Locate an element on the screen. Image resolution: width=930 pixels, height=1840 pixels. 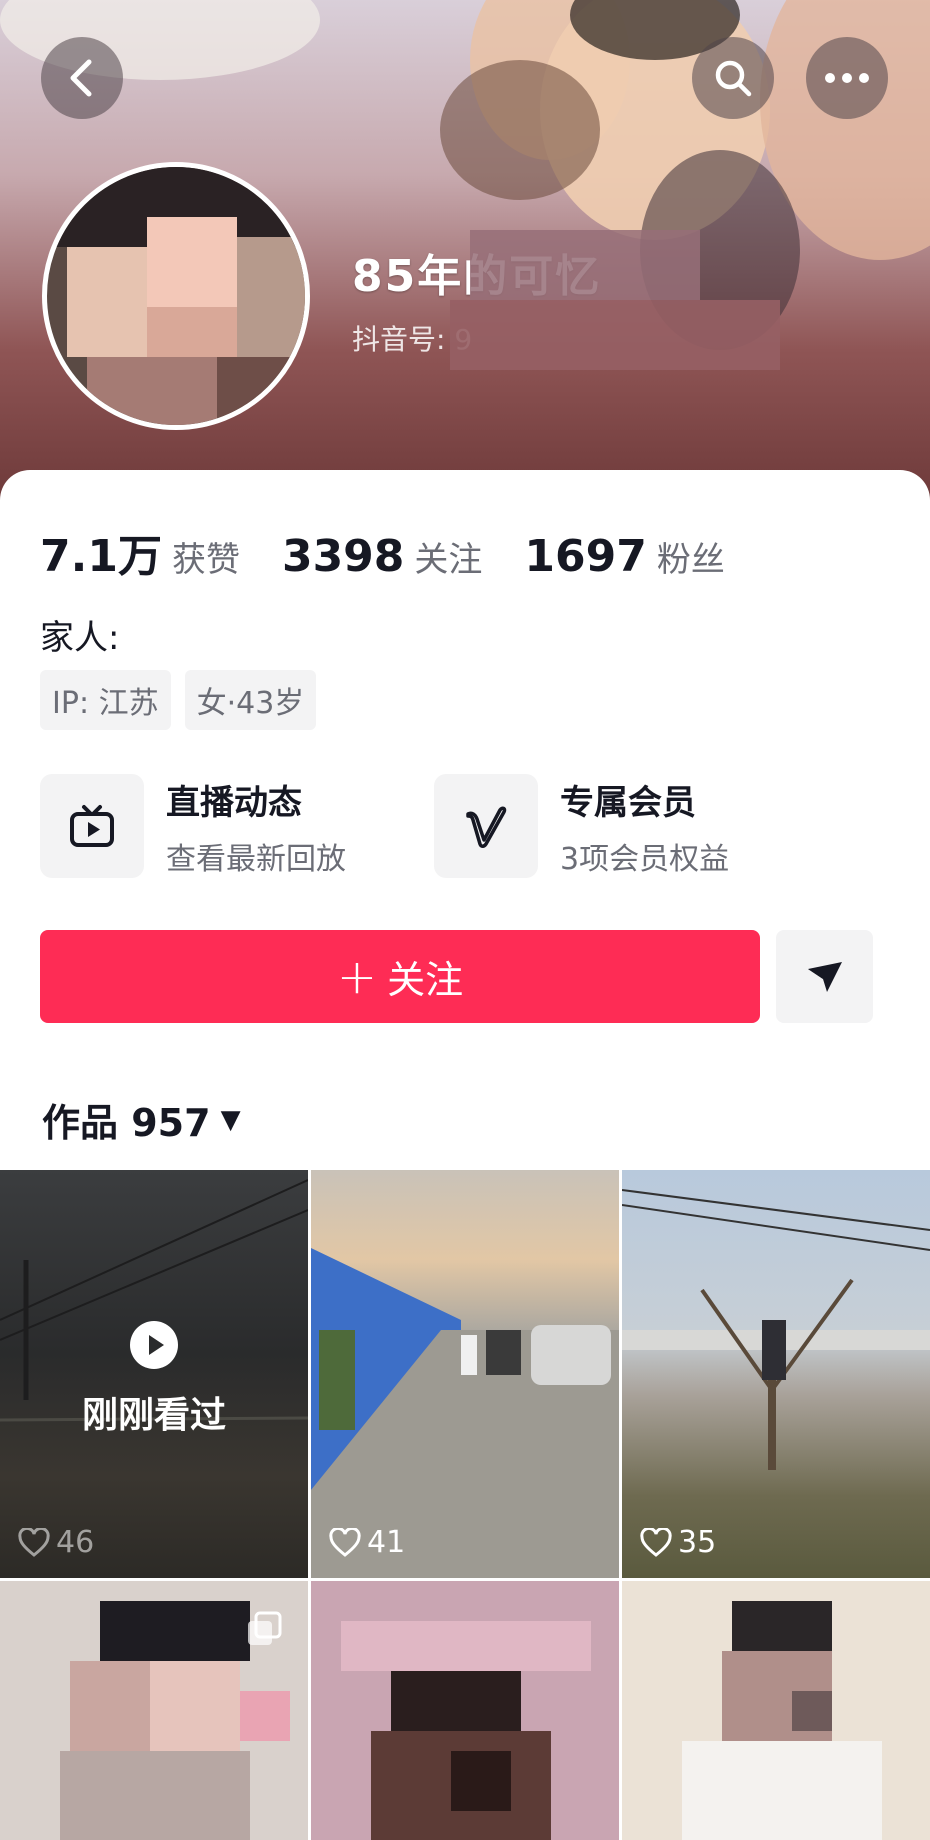
live-feature-subtitle: 查看最新回放 is located at coordinates (256, 859).